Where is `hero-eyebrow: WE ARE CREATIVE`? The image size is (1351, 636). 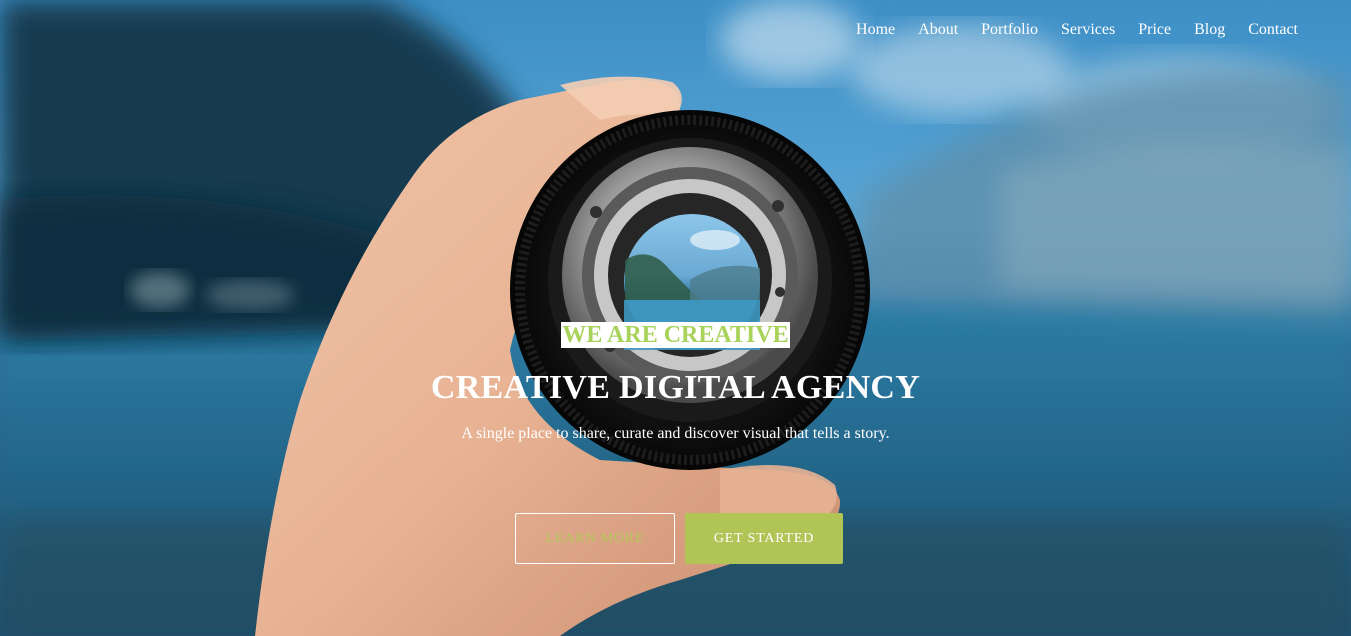
hero-eyebrow: WE ARE CREATIVE is located at coordinates (675, 335).